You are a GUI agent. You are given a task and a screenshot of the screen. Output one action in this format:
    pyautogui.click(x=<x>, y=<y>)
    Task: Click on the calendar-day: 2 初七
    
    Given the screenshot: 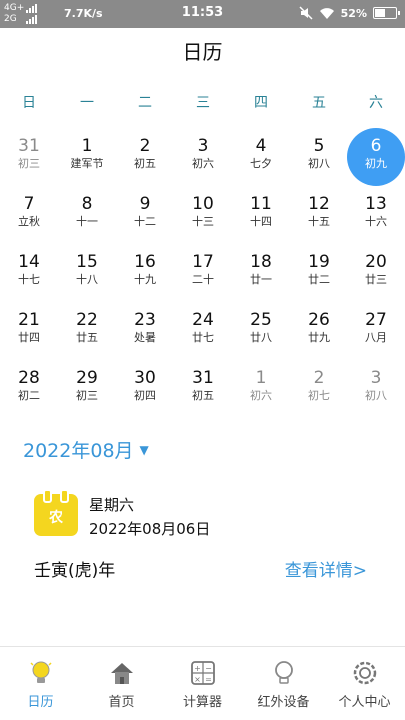 What is the action you would take?
    pyautogui.click(x=319, y=389)
    